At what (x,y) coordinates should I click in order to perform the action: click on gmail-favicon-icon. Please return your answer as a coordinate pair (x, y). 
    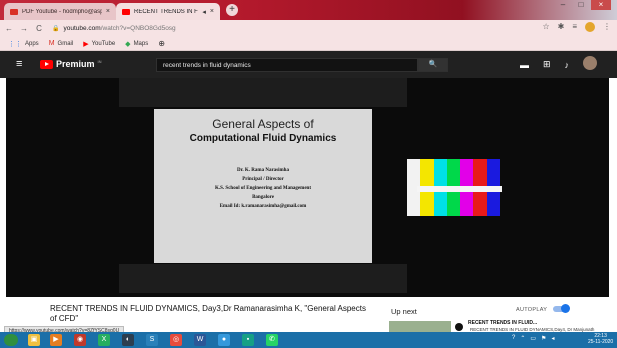
    Looking at the image, I should click on (14, 11).